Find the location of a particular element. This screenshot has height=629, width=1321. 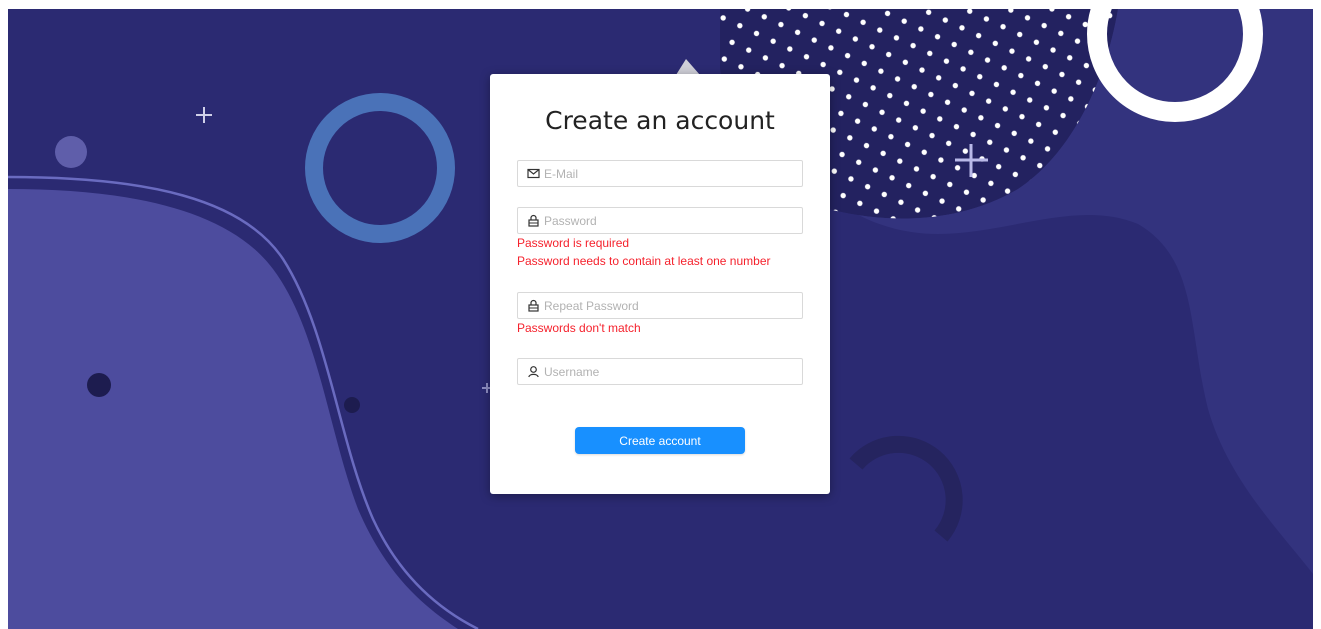

password-mismatch-error: Passwords don't match is located at coordinates (579, 328).